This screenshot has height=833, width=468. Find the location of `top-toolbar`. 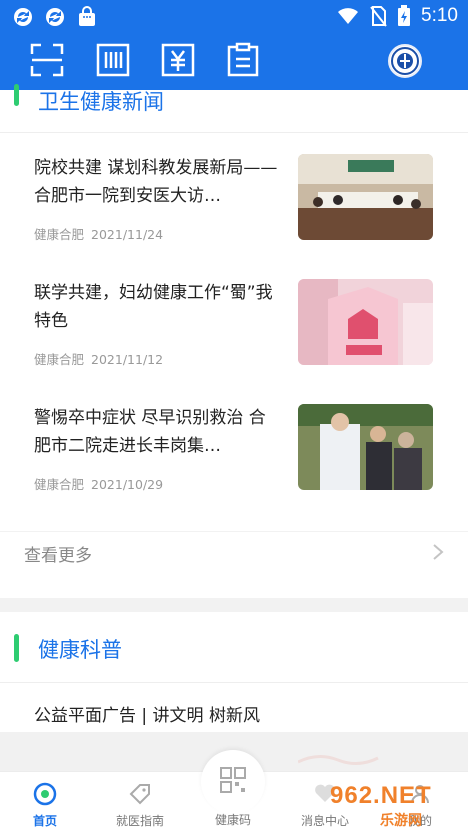

top-toolbar is located at coordinates (234, 63).